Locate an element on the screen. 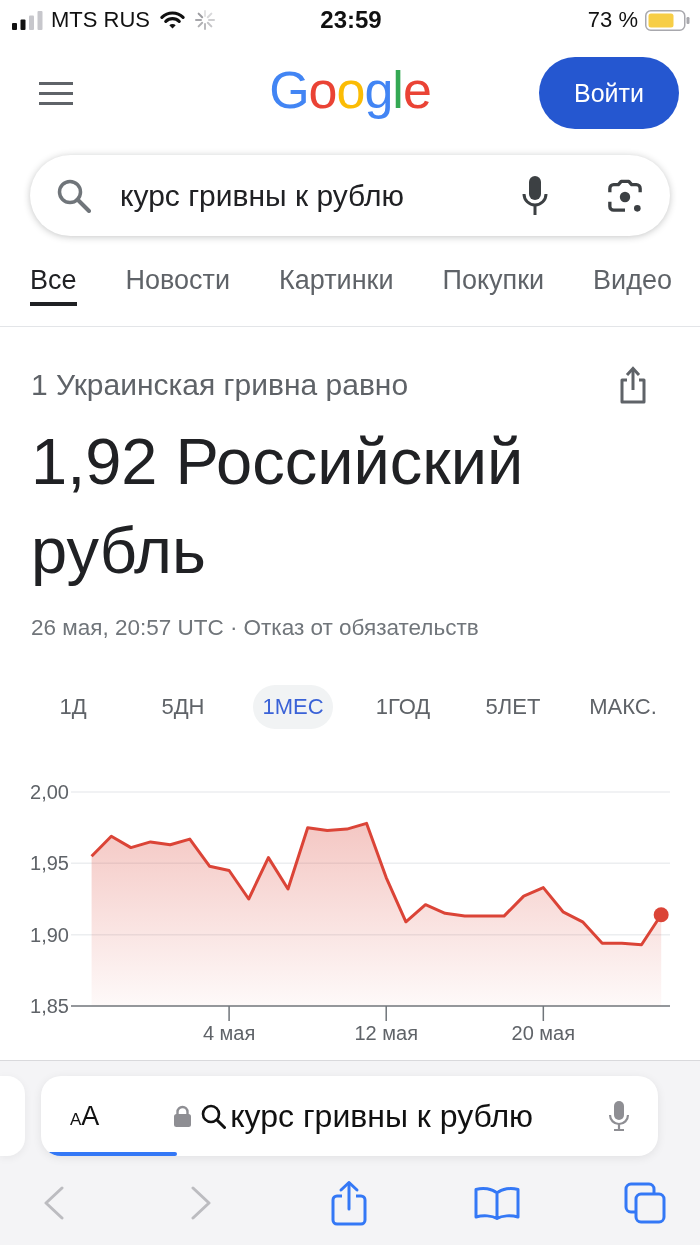 This screenshot has height=1245, width=700. axis-label: 12 мая is located at coordinates (386, 1033).